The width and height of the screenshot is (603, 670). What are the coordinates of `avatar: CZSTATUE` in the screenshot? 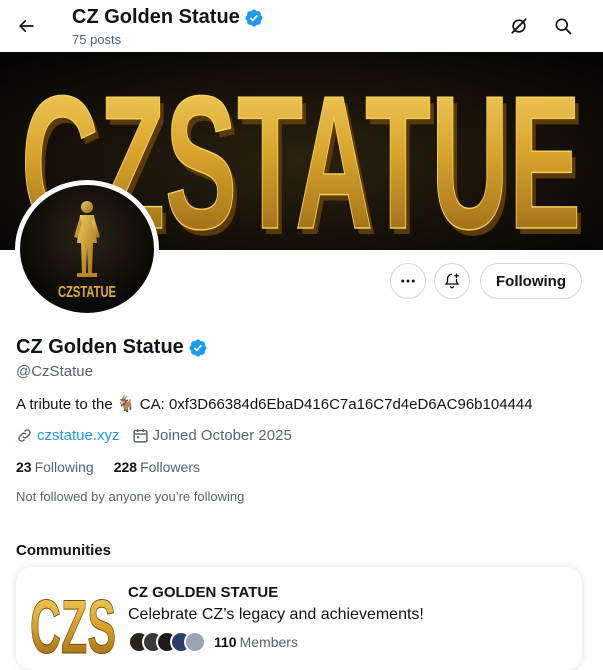 It's located at (87, 249).